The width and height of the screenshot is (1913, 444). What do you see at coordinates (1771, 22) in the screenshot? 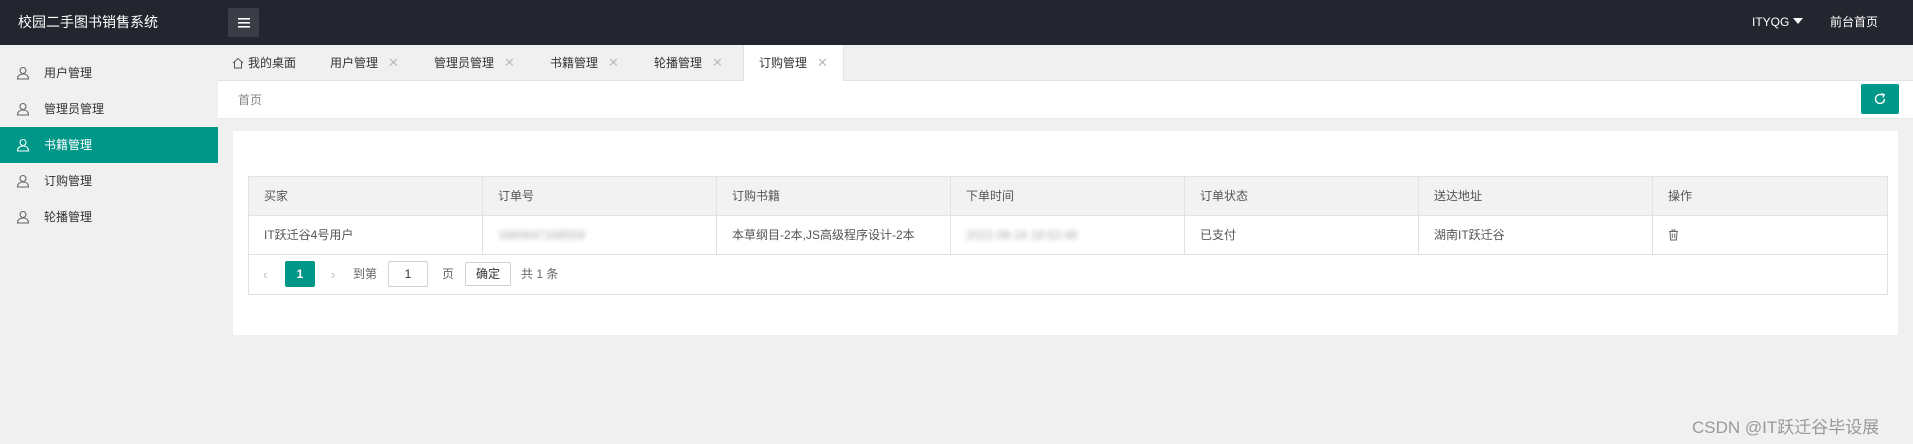
I see `user-name: ITYQG` at bounding box center [1771, 22].